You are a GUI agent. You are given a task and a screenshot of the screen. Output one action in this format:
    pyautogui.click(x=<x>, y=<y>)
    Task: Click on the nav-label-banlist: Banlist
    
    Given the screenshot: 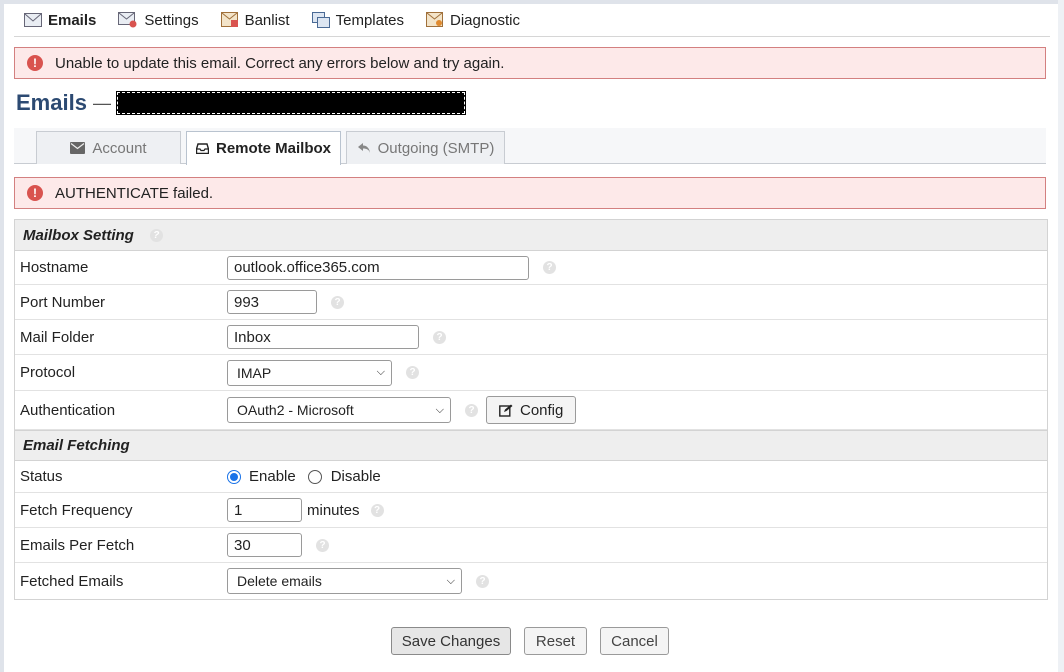 What is the action you would take?
    pyautogui.click(x=267, y=20)
    